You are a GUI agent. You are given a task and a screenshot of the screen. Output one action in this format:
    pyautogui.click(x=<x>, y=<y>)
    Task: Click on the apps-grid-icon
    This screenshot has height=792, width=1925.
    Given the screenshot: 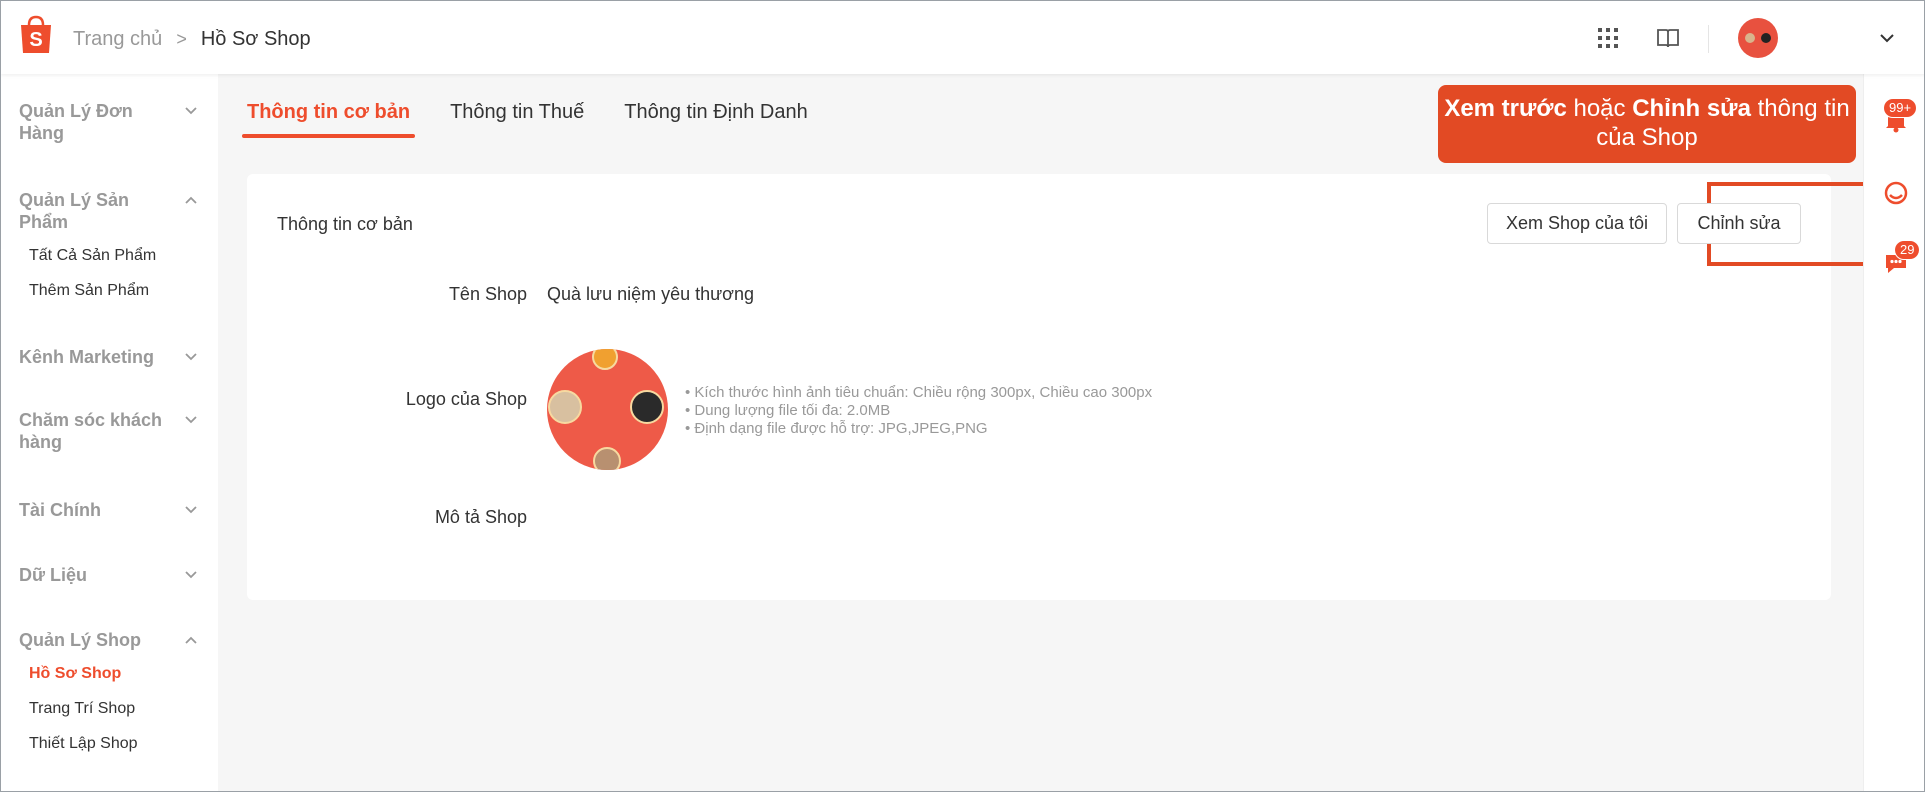 What is the action you would take?
    pyautogui.click(x=1608, y=38)
    